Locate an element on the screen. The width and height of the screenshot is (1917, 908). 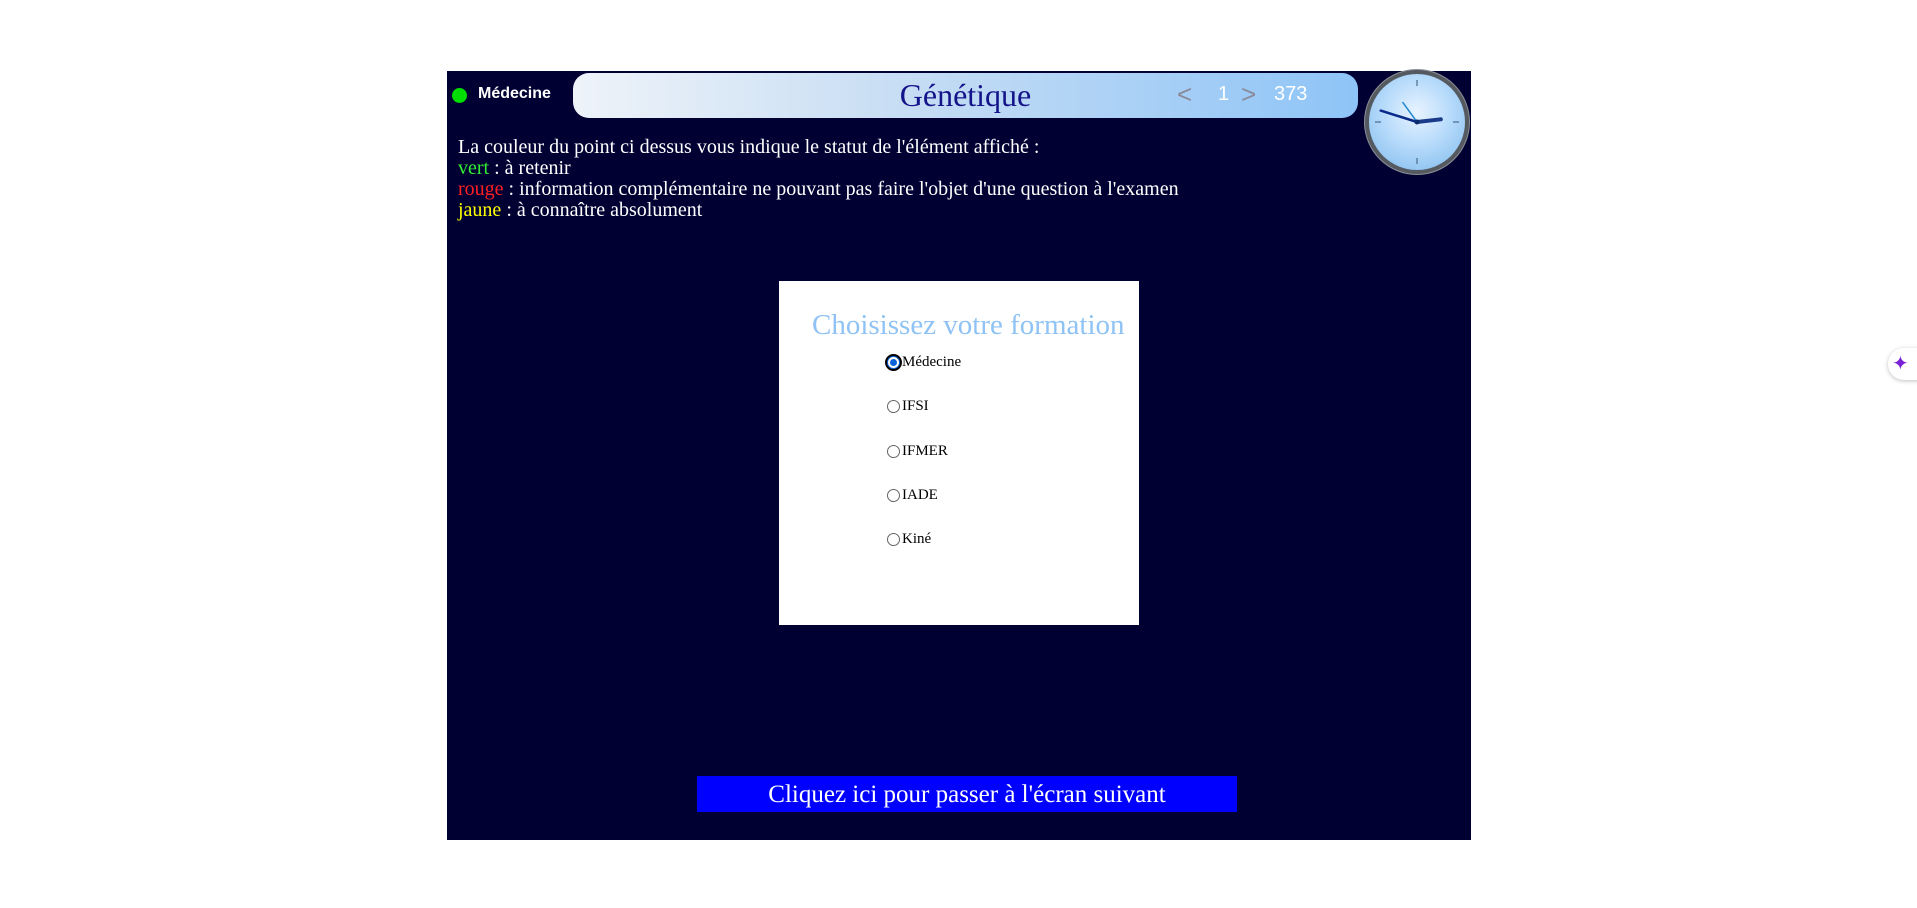
picker-title: Choisissez votre formation is located at coordinates (968, 325).